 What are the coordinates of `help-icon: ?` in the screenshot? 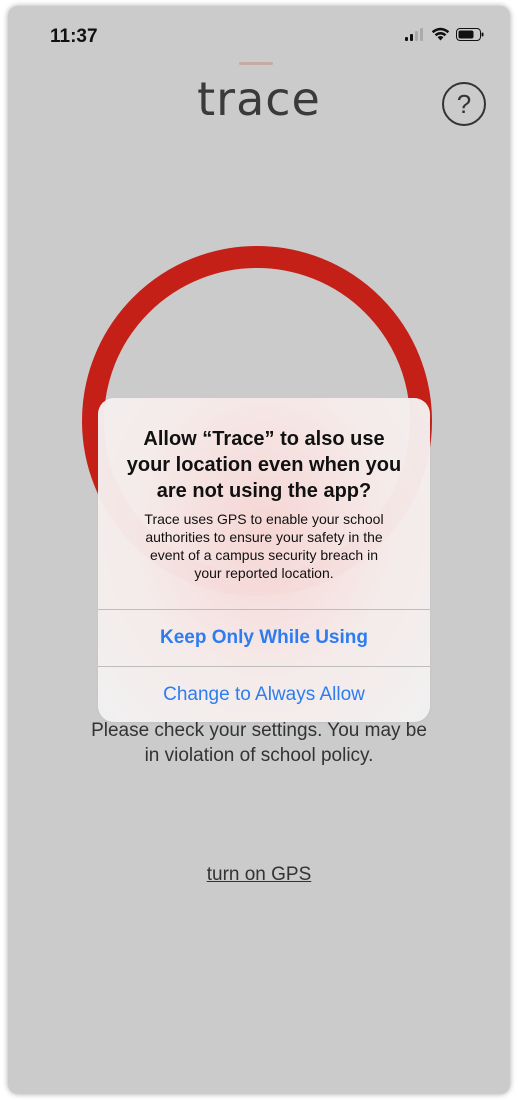 It's located at (464, 103).